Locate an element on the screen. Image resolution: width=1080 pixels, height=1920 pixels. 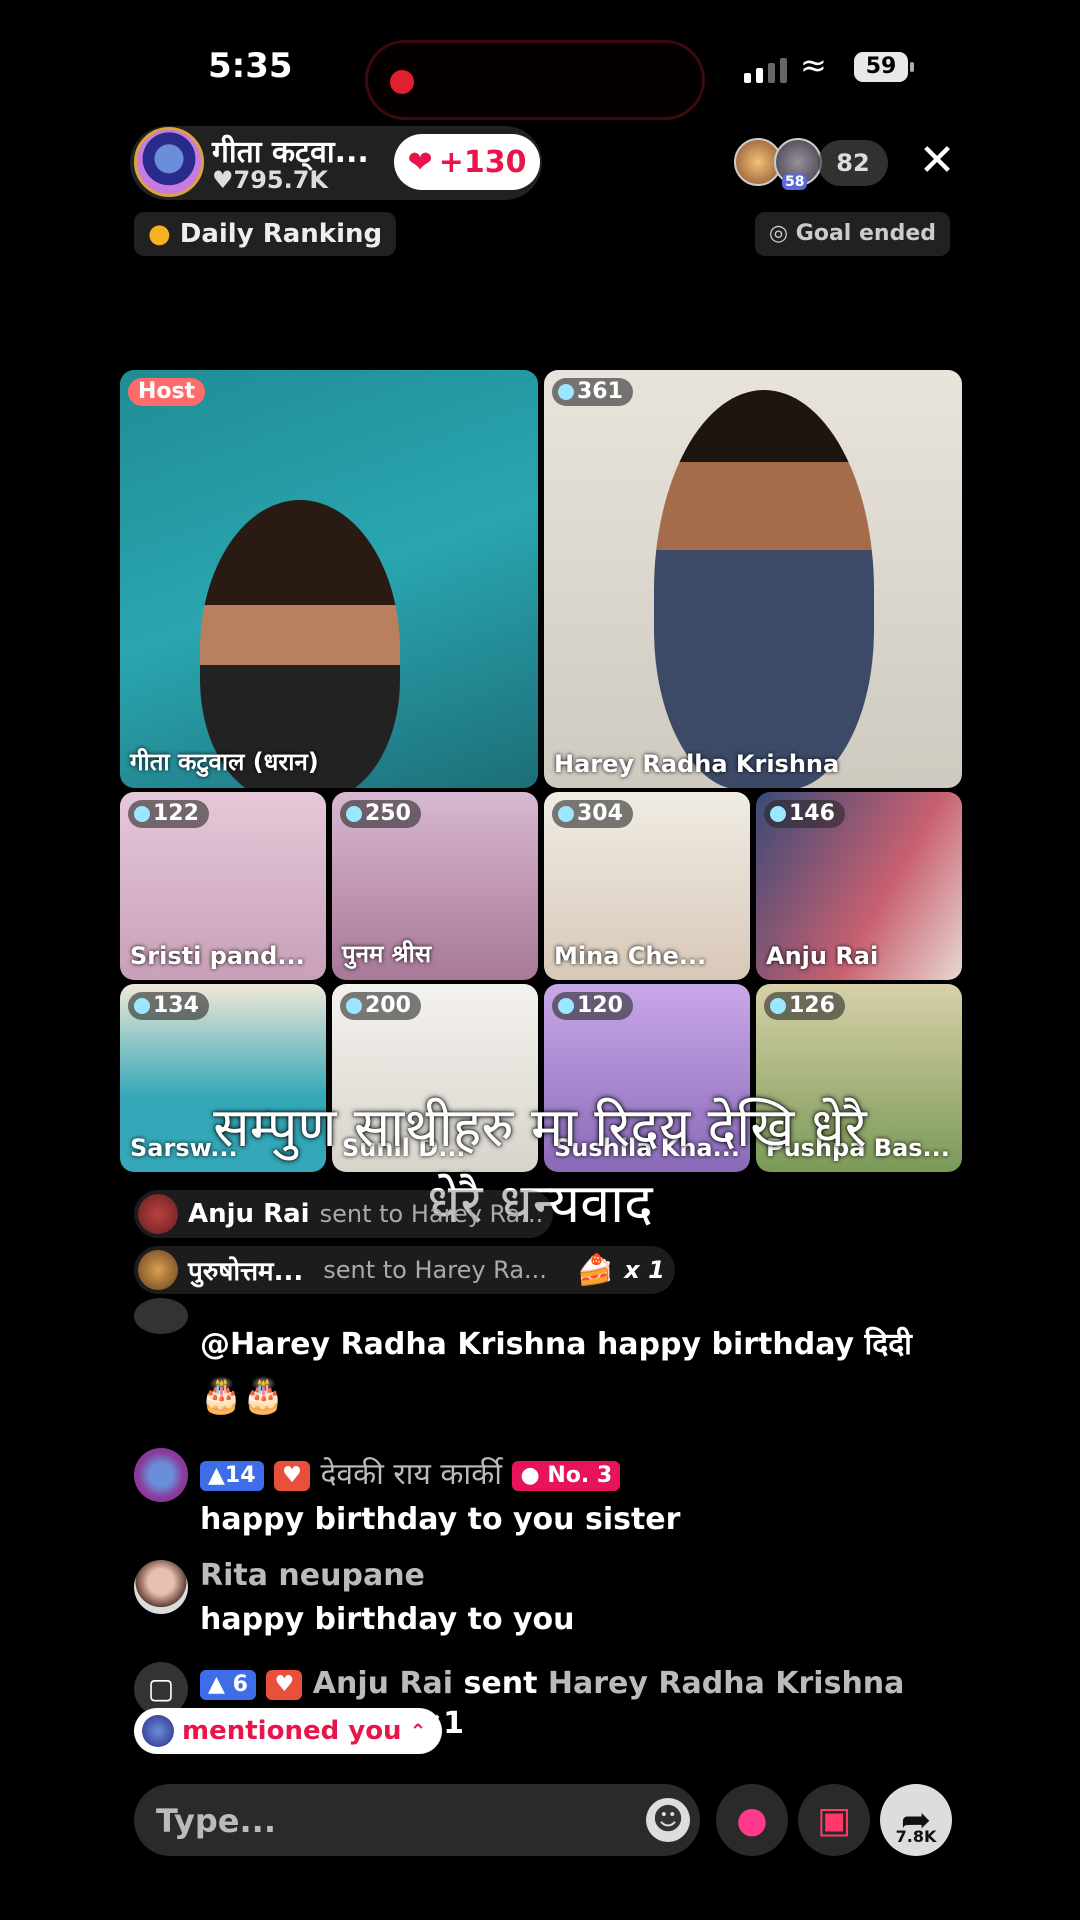
chat-header: ▲14 ♥ देवकी राय कार्की ● No. 3 is located at coordinates (410, 1472).